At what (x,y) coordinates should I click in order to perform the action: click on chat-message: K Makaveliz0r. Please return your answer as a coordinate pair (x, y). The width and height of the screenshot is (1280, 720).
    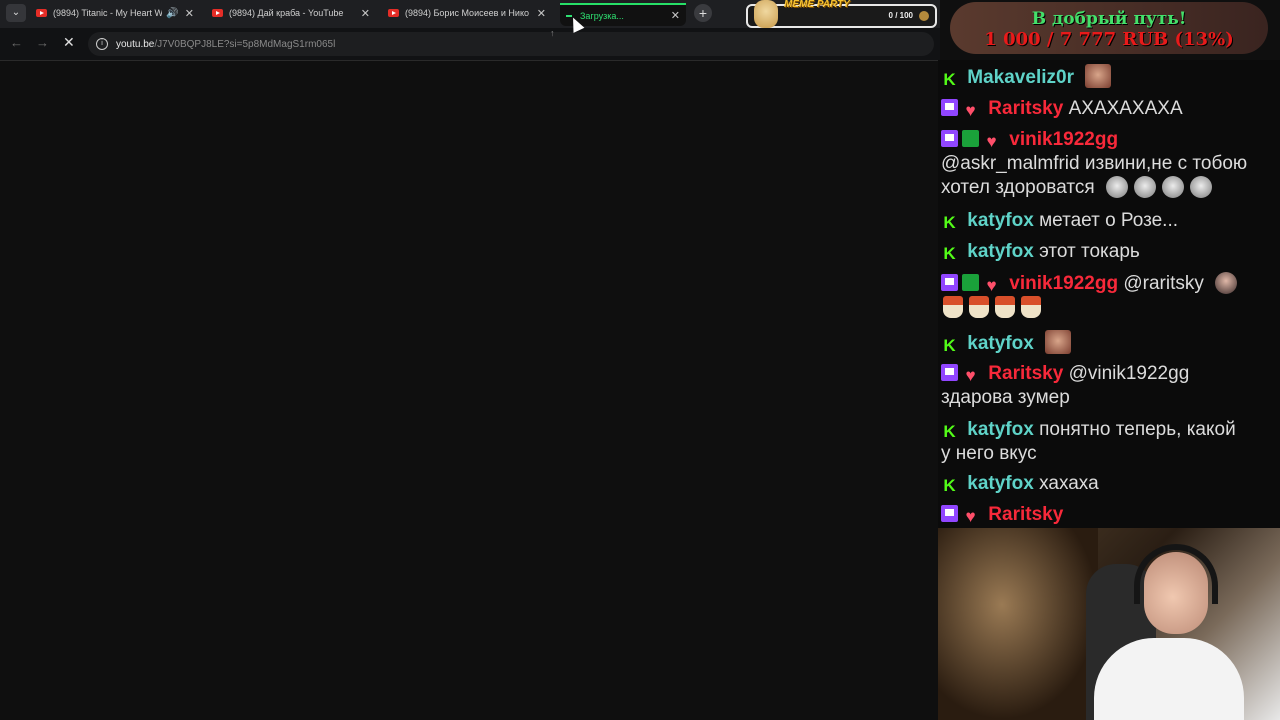
    Looking at the image, I should click on (1107, 77).